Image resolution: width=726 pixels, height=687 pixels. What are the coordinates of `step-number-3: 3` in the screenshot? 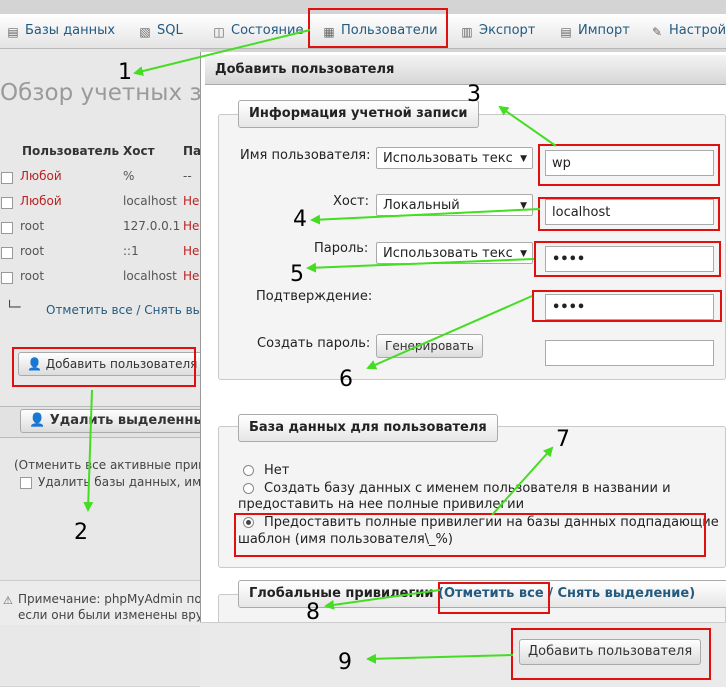 It's located at (474, 94).